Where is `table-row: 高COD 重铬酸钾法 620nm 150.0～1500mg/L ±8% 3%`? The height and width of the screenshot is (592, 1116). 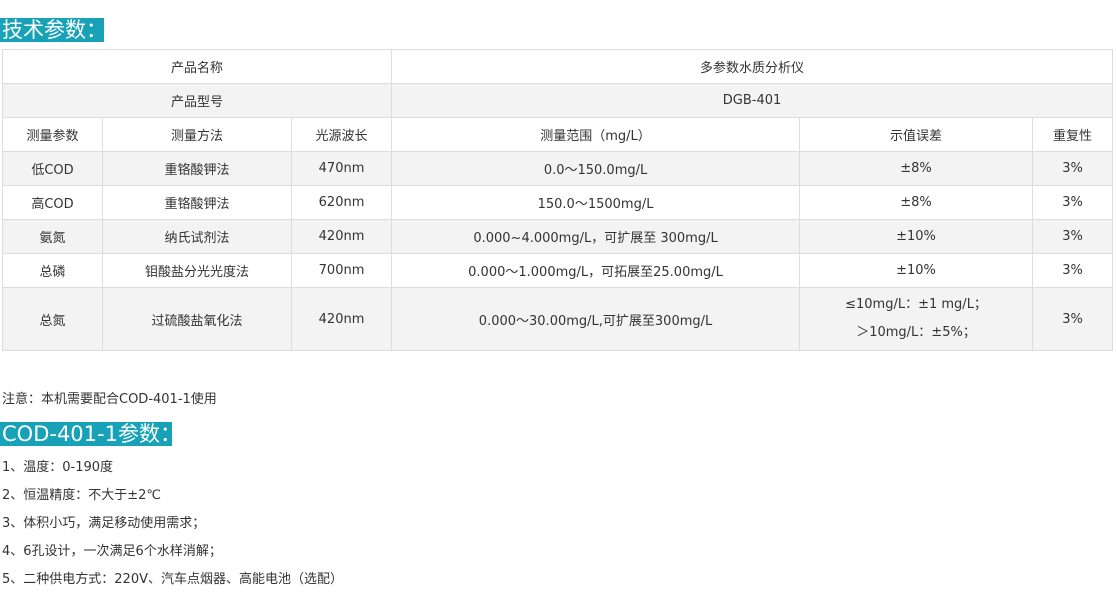 table-row: 高COD 重铬酸钾法 620nm 150.0～1500mg/L ±8% 3% is located at coordinates (558, 202).